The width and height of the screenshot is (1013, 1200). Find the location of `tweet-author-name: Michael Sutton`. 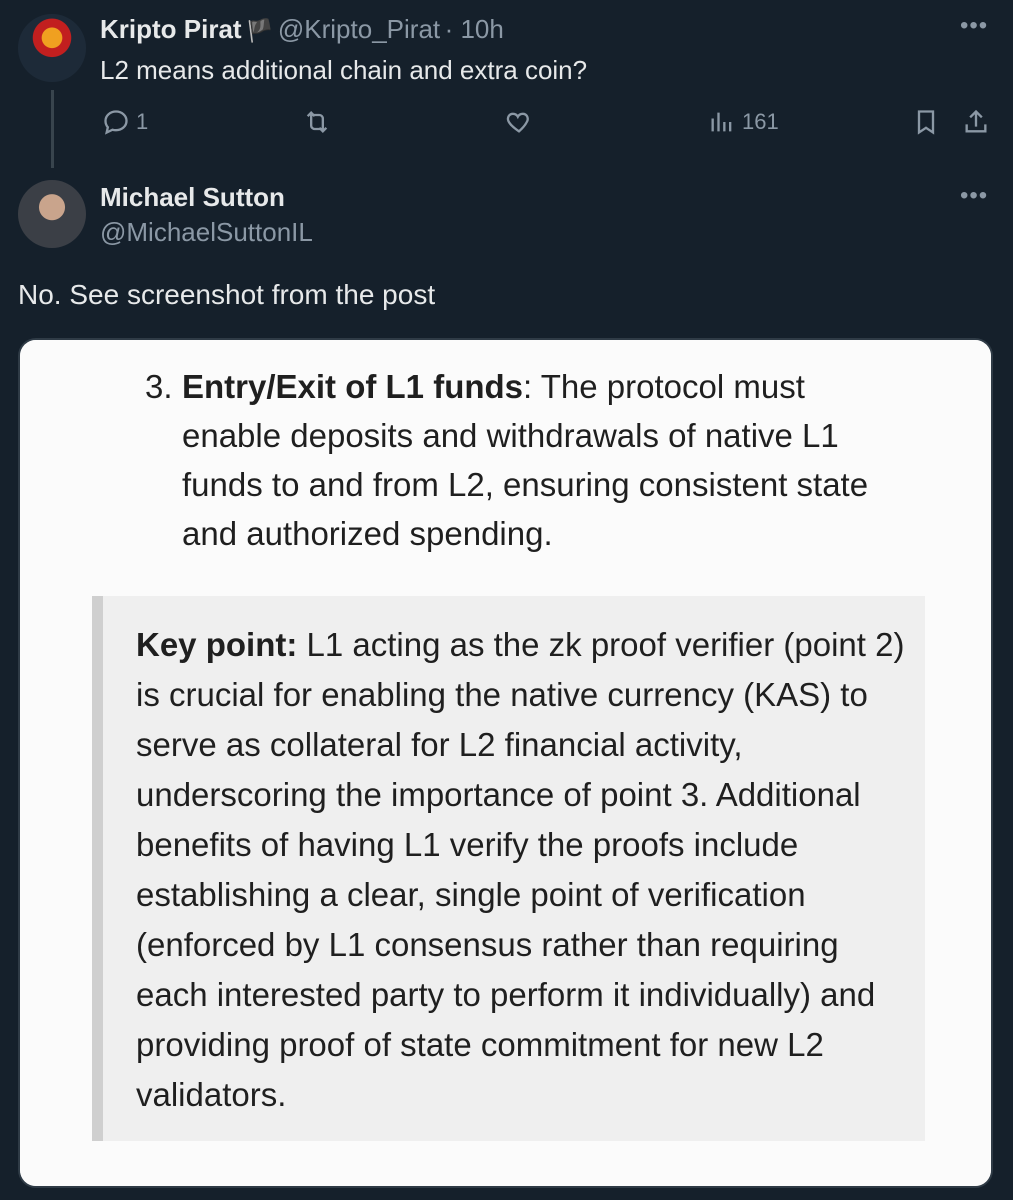

tweet-author-name: Michael Sutton is located at coordinates (192, 197).